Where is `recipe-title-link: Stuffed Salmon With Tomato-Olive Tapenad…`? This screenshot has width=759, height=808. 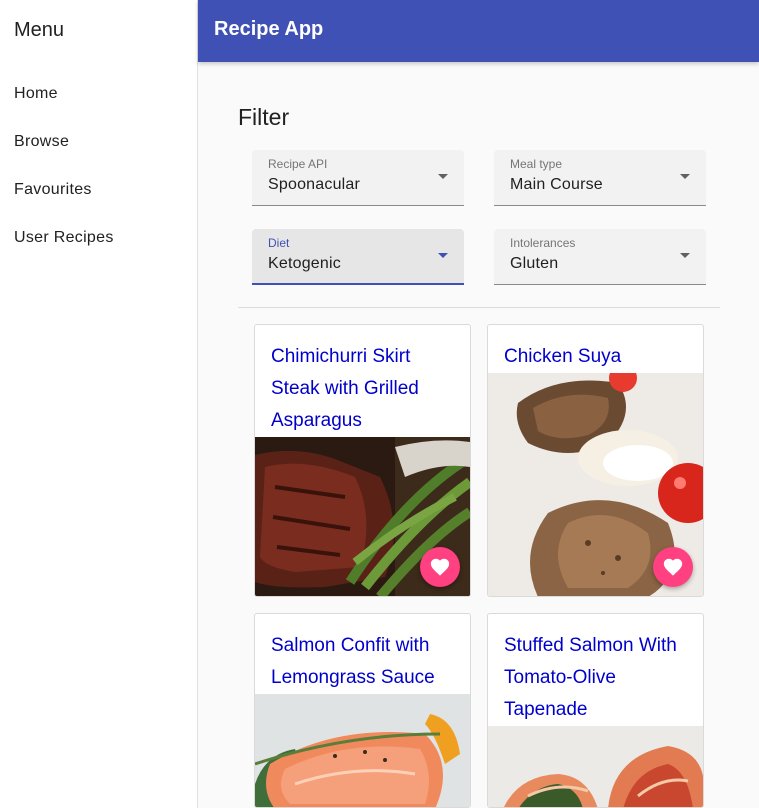
recipe-title-link: Stuffed Salmon With Tomato-Olive Tapenad… is located at coordinates (599, 678).